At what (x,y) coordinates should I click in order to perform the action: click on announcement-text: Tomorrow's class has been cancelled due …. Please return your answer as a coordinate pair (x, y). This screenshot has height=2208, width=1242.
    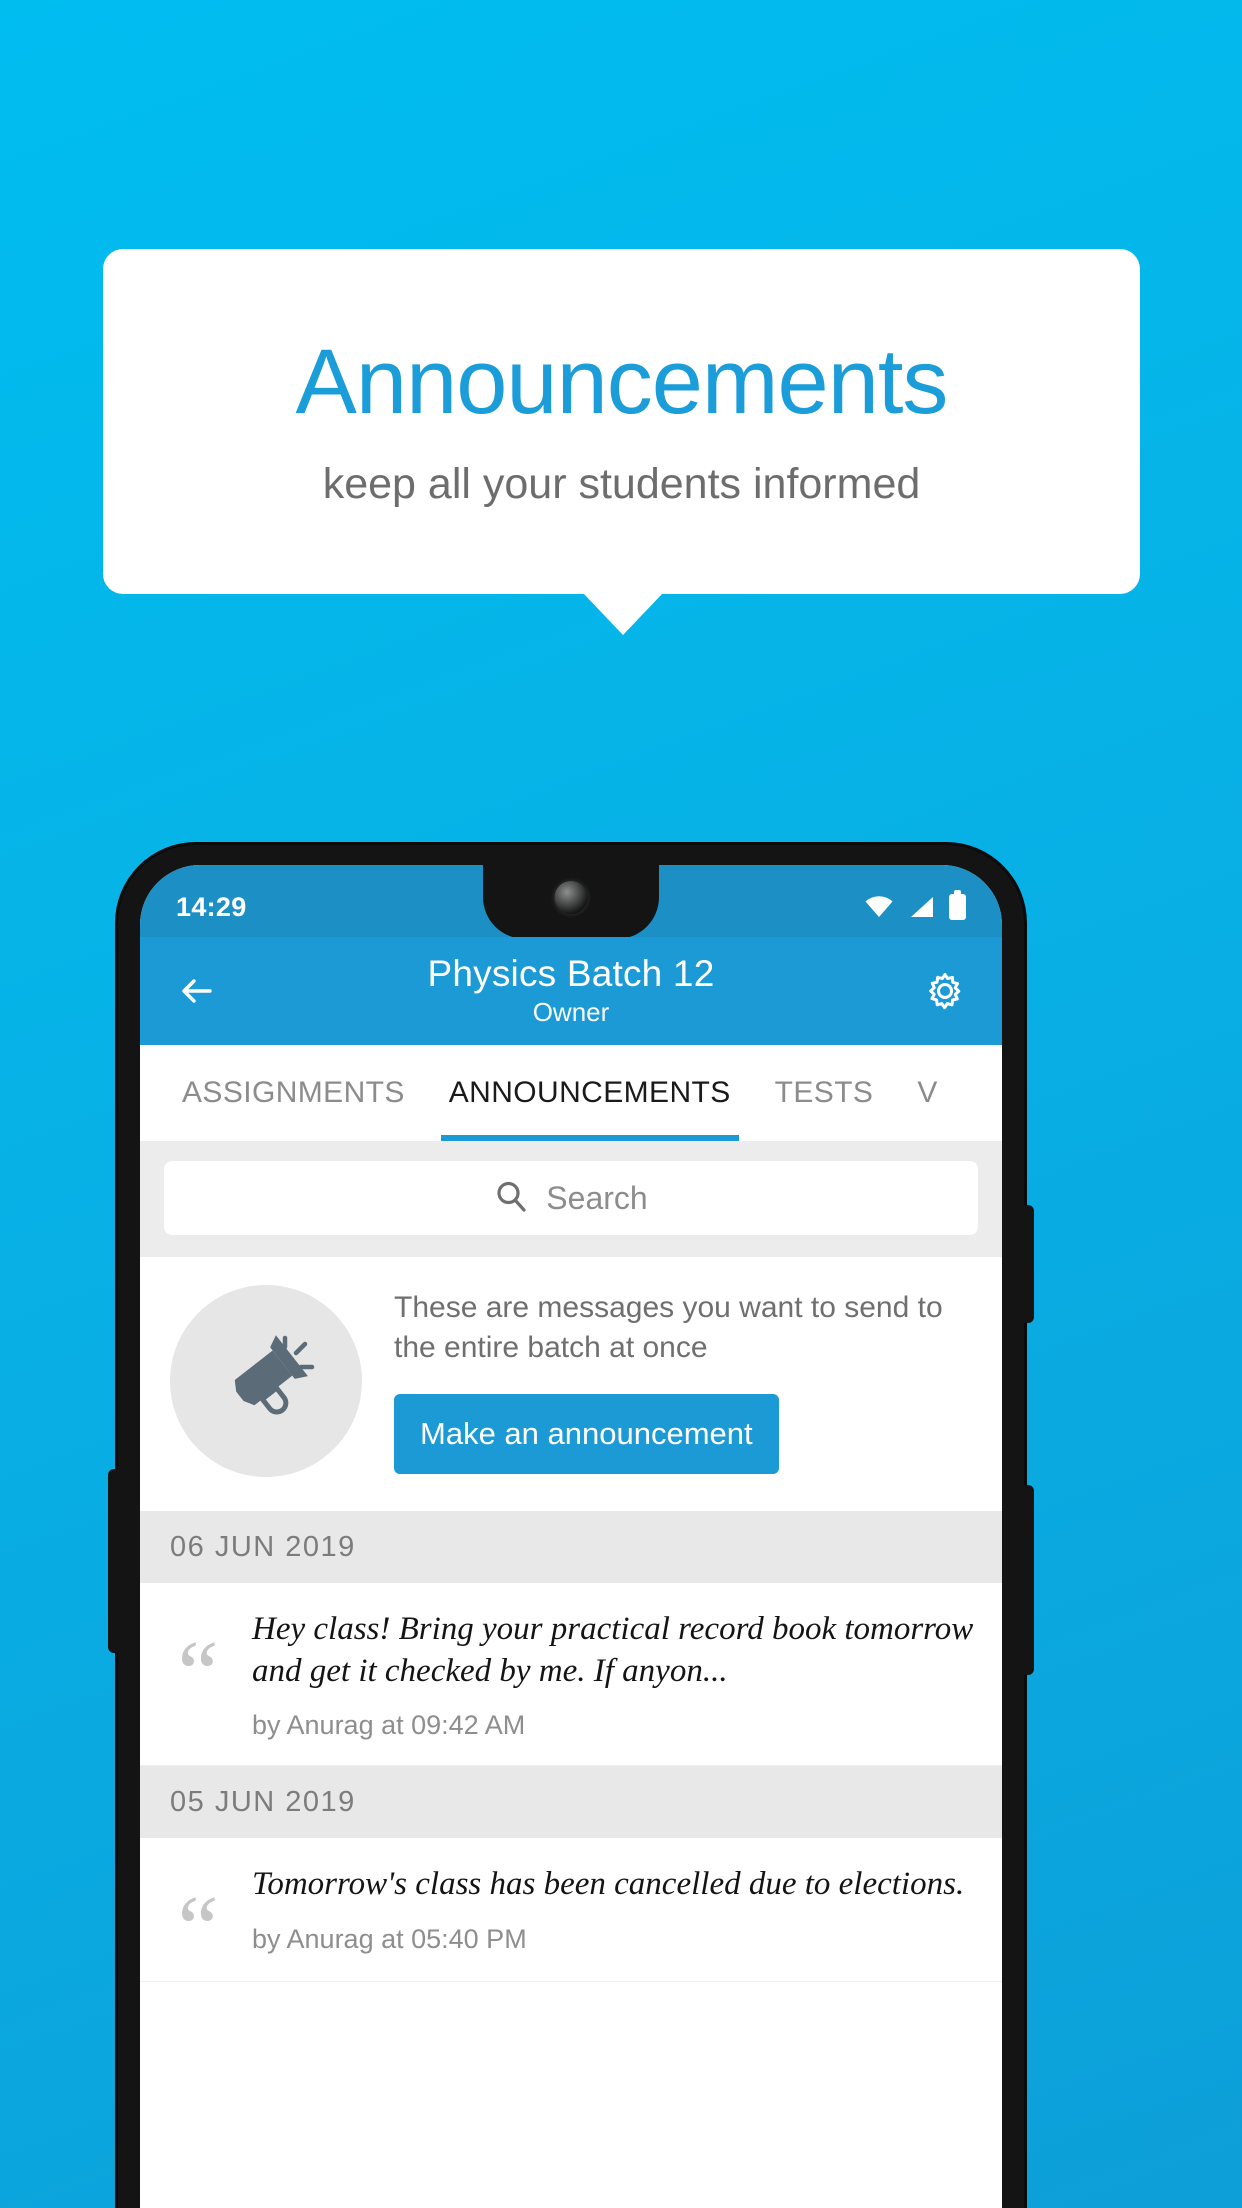
    Looking at the image, I should click on (608, 1884).